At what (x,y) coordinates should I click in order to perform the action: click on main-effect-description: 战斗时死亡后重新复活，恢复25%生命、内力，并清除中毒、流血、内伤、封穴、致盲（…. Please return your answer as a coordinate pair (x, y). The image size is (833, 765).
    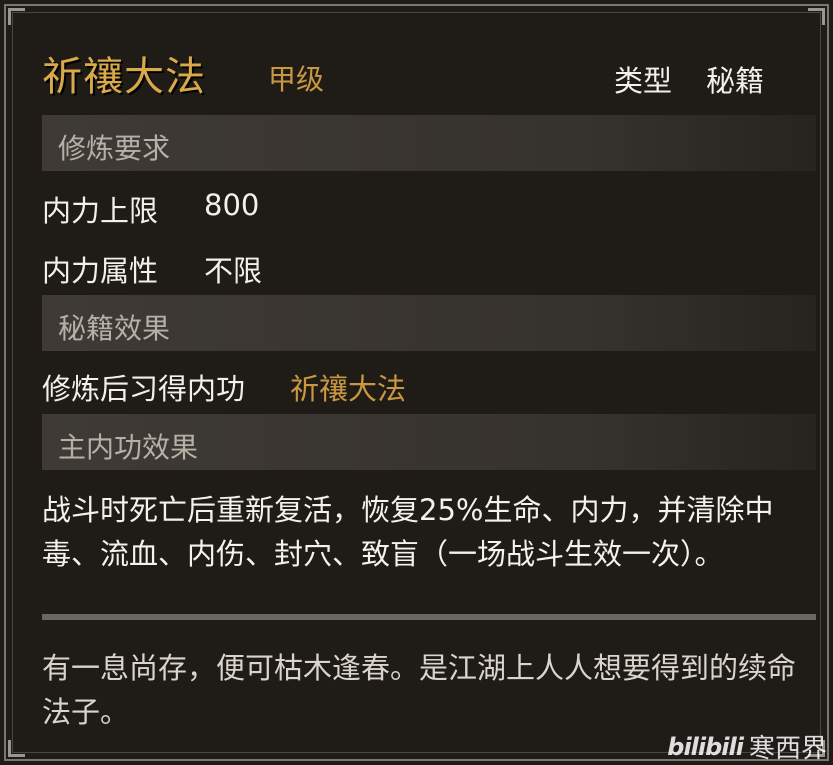
    Looking at the image, I should click on (408, 532).